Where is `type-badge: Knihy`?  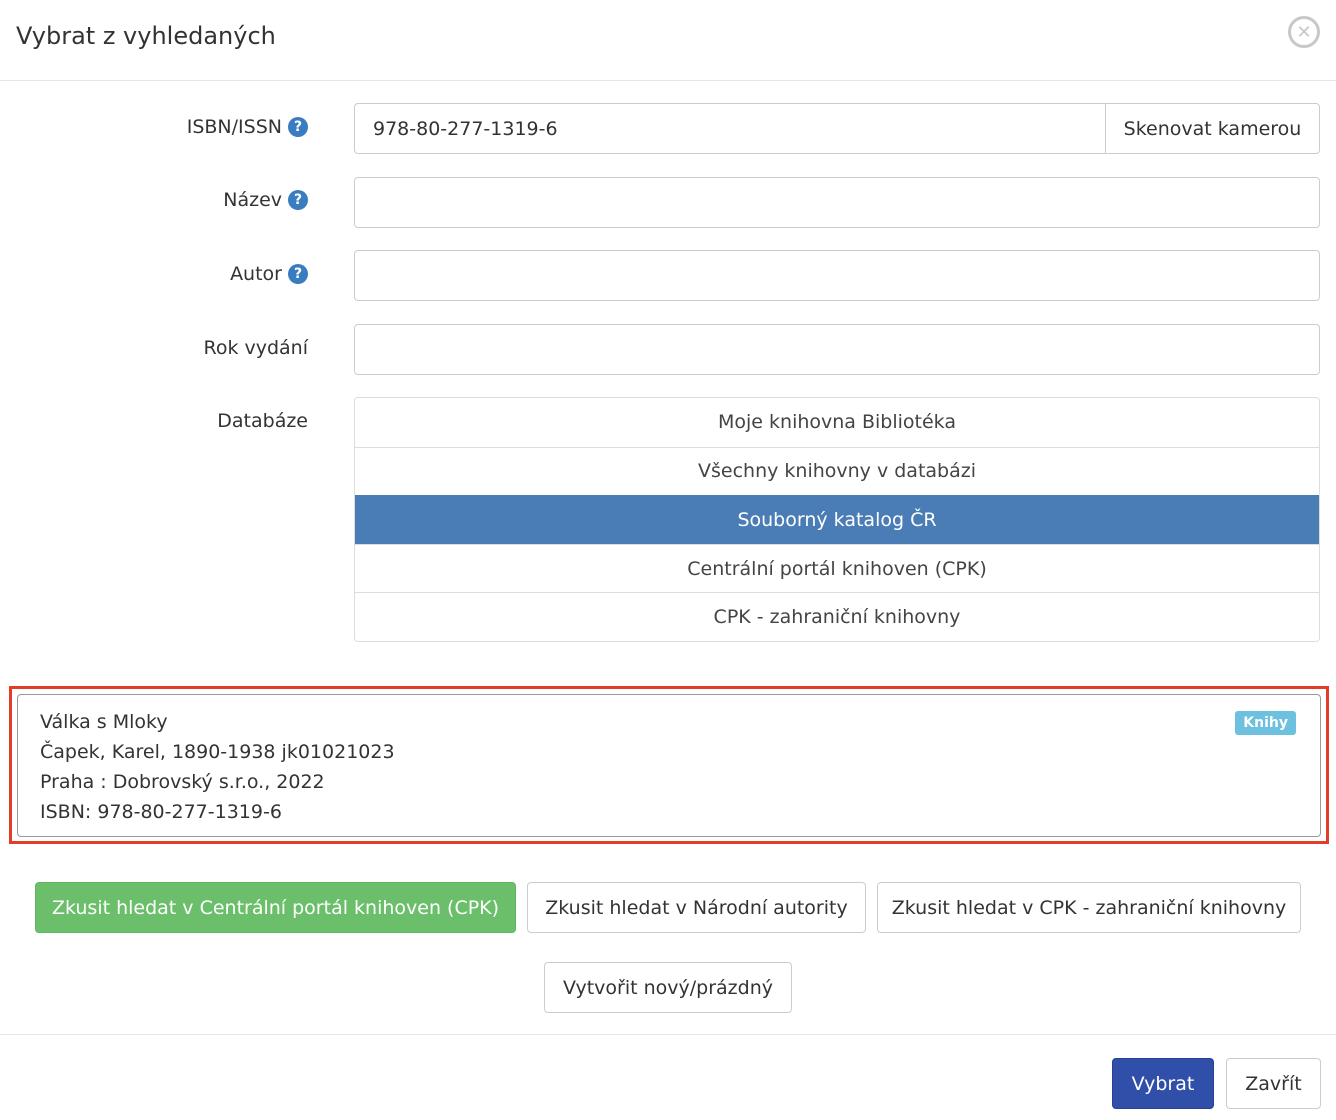 type-badge: Knihy is located at coordinates (1265, 723).